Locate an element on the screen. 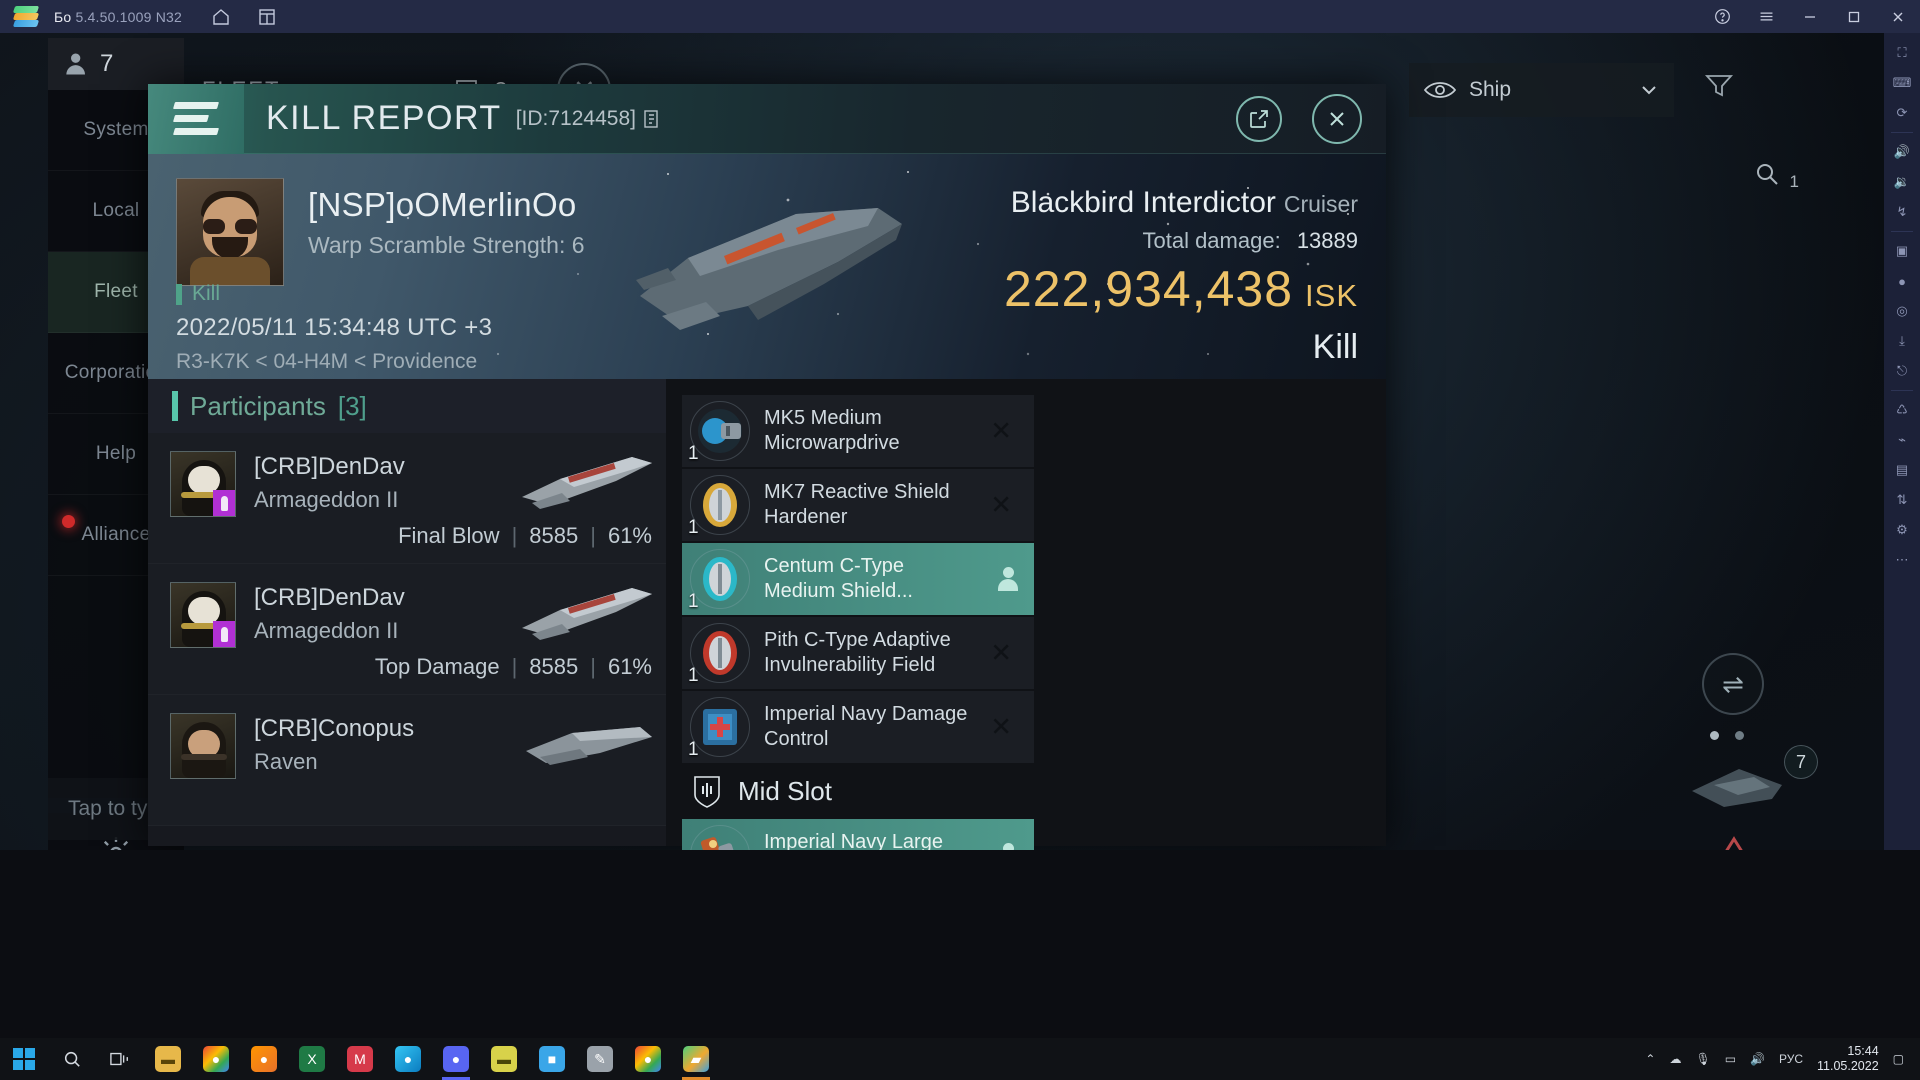 The width and height of the screenshot is (1920, 1080). cloud-icon: ☁ is located at coordinates (1675, 1059).